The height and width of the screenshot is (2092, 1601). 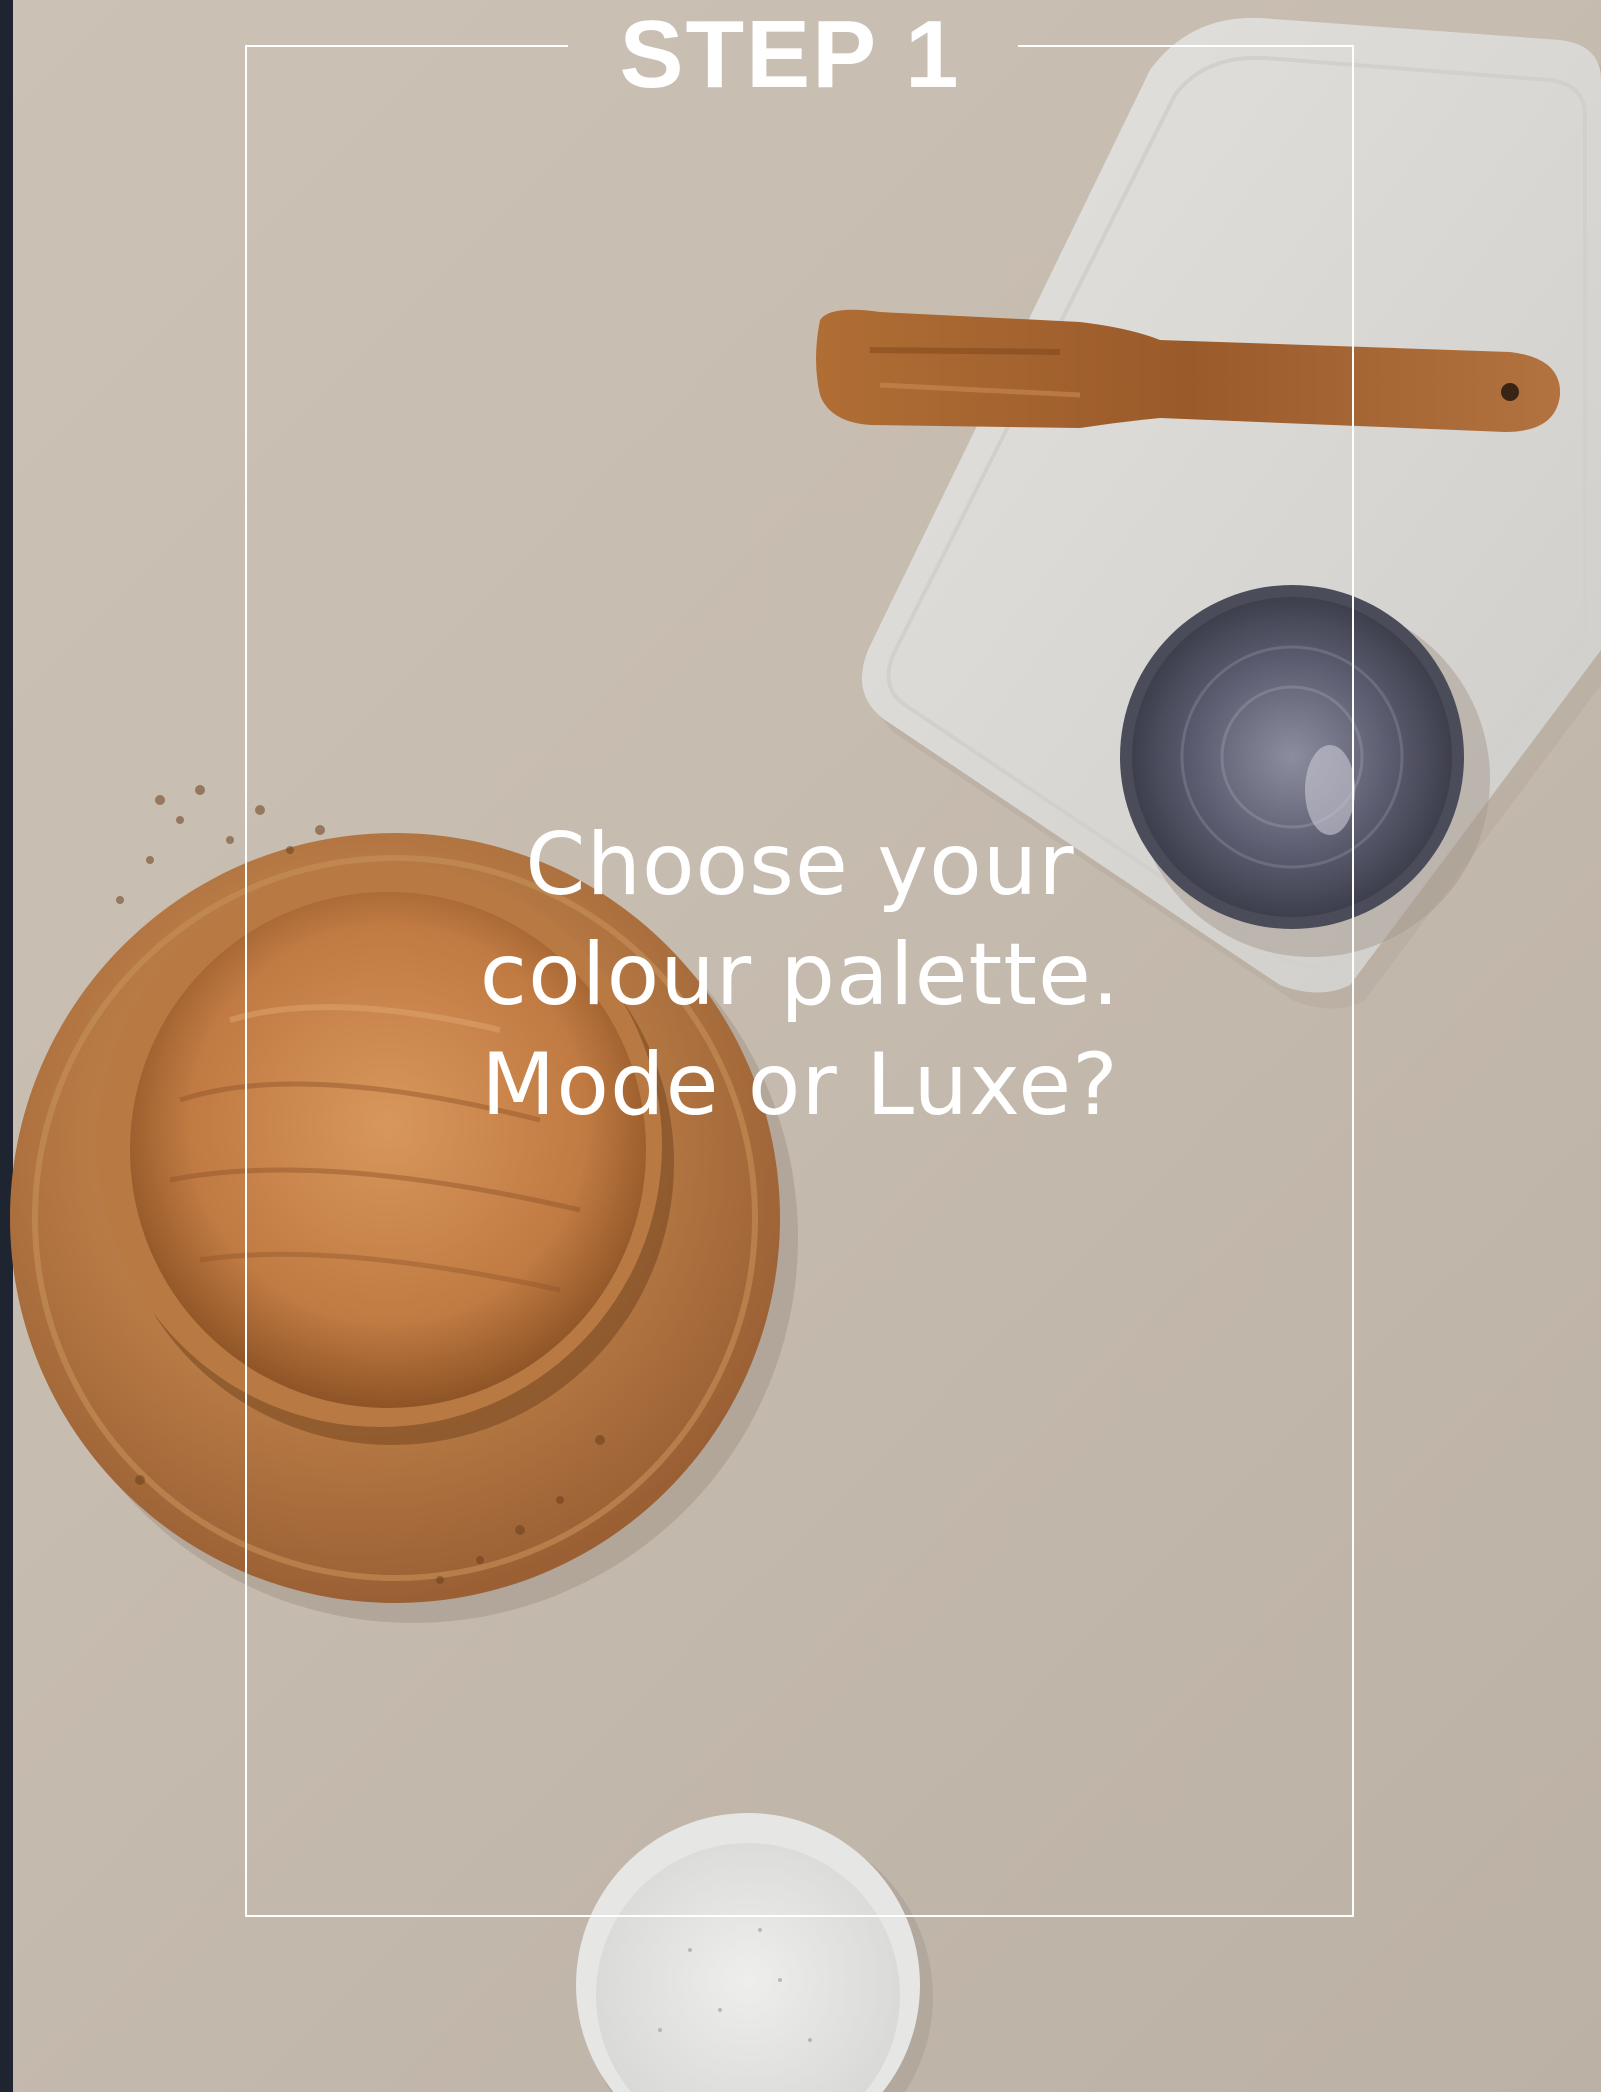 I want to click on small-white-dish, so click(x=754, y=1952).